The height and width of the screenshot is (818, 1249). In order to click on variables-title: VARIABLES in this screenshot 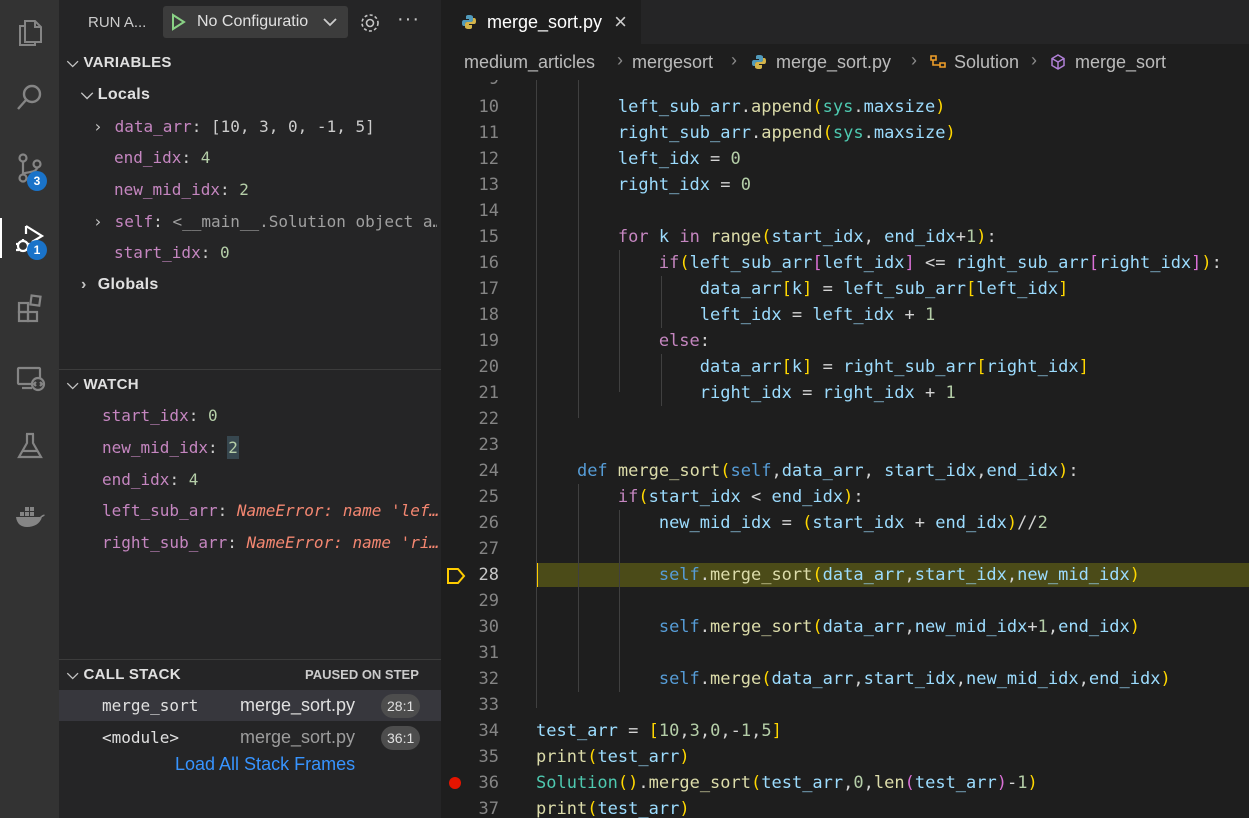, I will do `click(127, 62)`.